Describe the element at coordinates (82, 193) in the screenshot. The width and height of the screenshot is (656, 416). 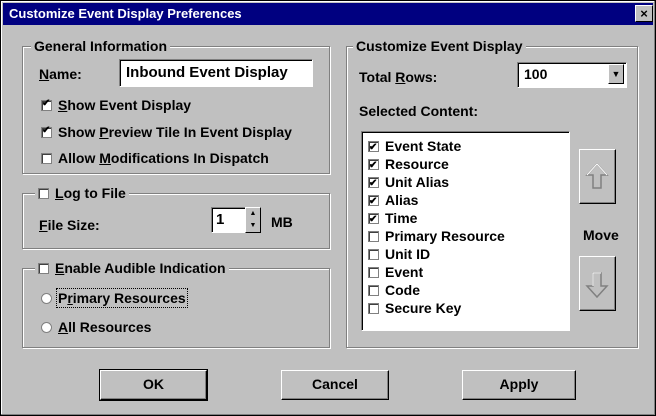
I see `log-to-file-checkbox: Log to File` at that location.